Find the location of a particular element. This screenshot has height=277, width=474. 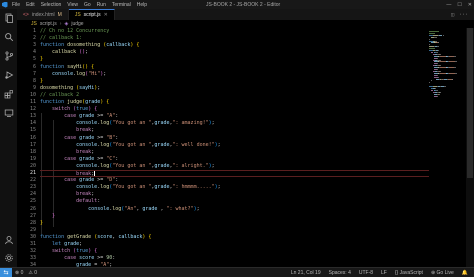

account-icon is located at coordinates (9, 240).